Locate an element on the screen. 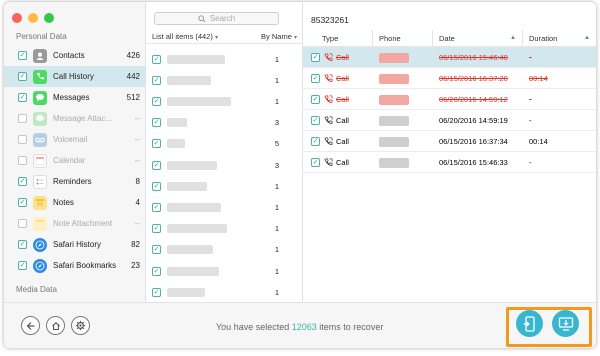 This screenshot has width=600, height=356. to-computer-icon is located at coordinates (565, 323).